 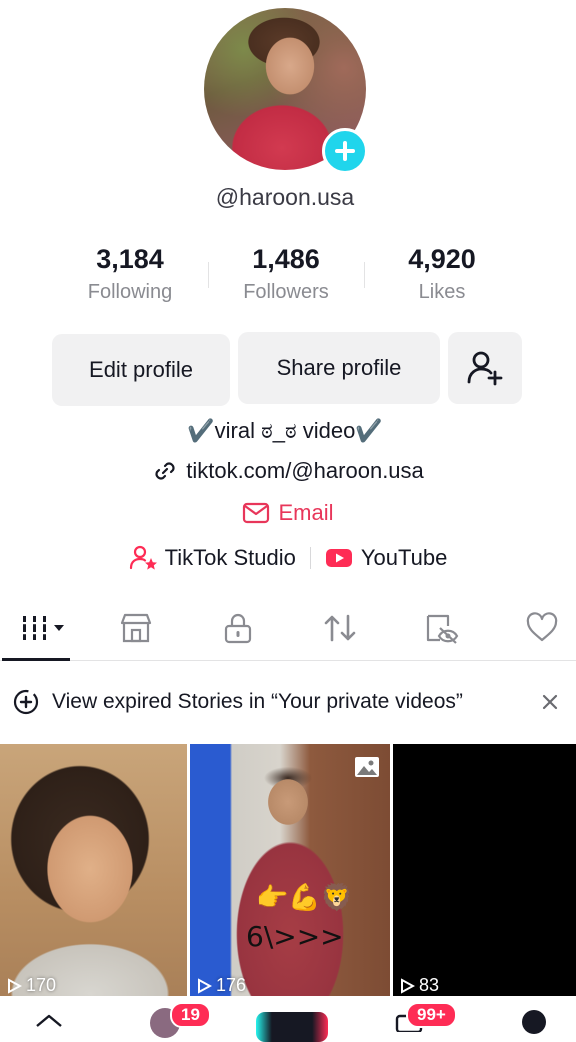 I want to click on view-count-text: 176, so click(x=231, y=985).